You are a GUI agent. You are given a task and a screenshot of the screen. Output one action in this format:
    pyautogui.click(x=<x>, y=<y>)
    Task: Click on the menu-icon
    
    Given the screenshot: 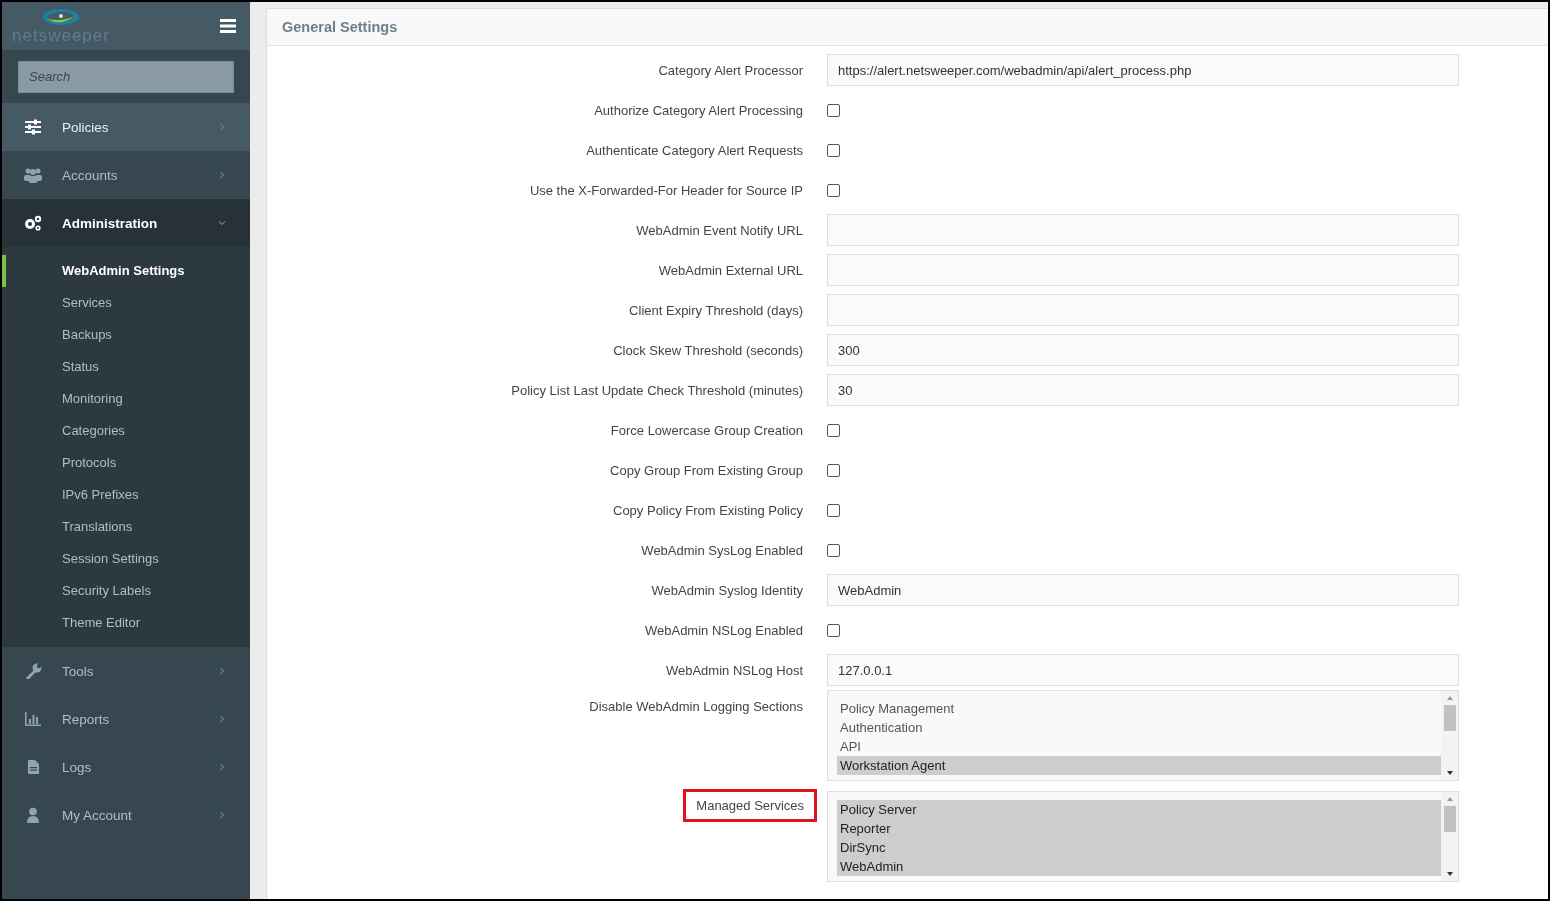 What is the action you would take?
    pyautogui.click(x=228, y=26)
    